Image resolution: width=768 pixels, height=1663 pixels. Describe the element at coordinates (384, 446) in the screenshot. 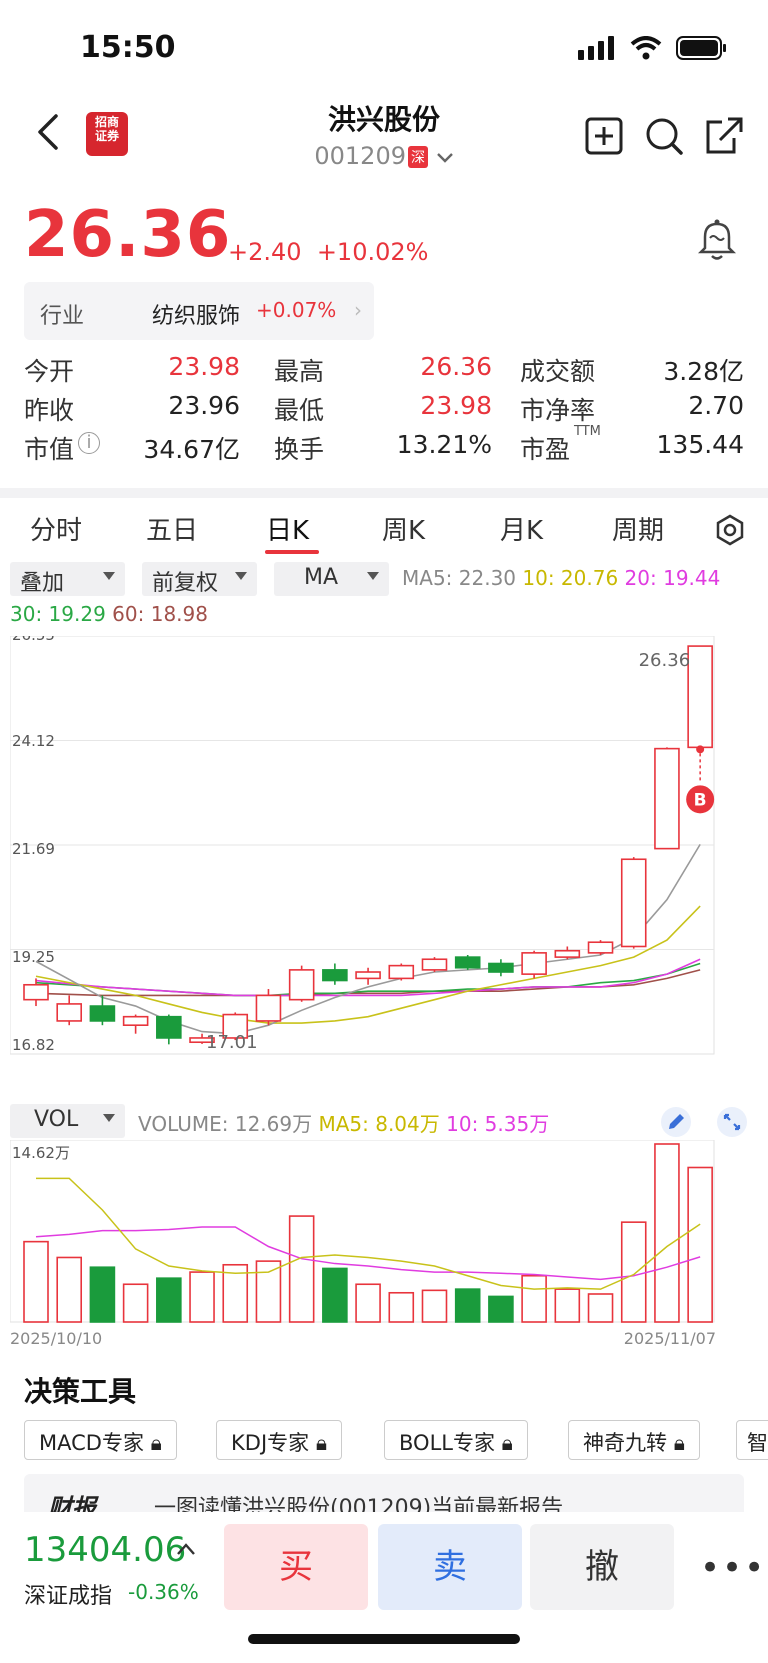

I see `stat-row: 市值 i 34.67亿 换手 13.21% 市盈 TTM 135.44` at that location.